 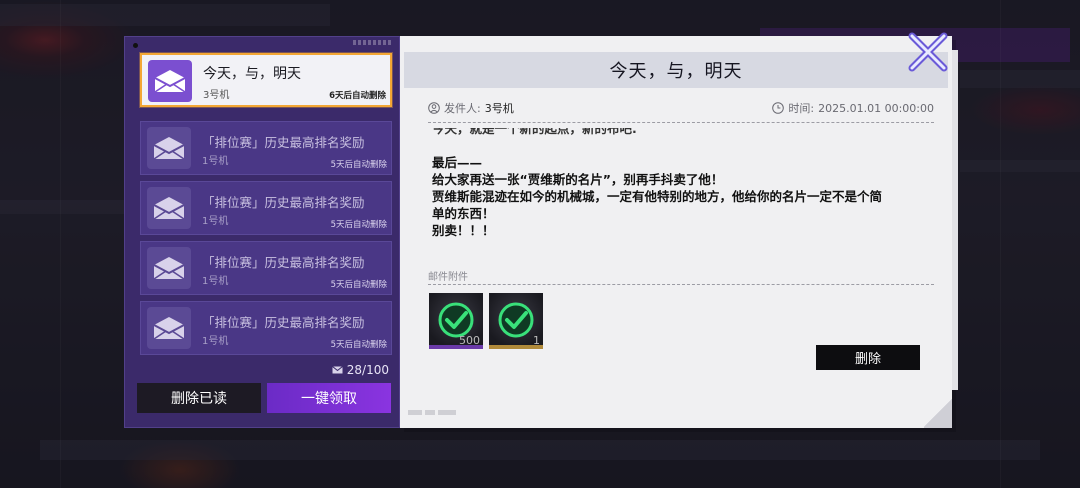 What do you see at coordinates (536, 340) in the screenshot?
I see `attachment-qty: 1` at bounding box center [536, 340].